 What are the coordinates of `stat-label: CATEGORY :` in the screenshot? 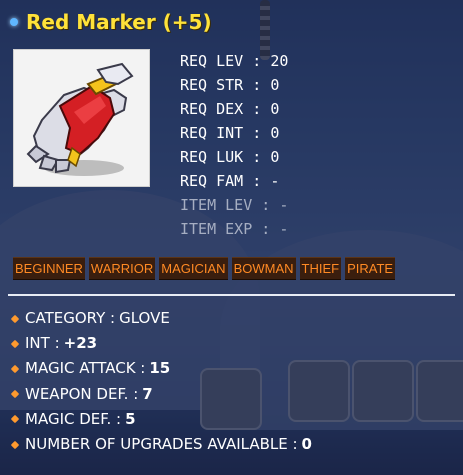 It's located at (70, 318).